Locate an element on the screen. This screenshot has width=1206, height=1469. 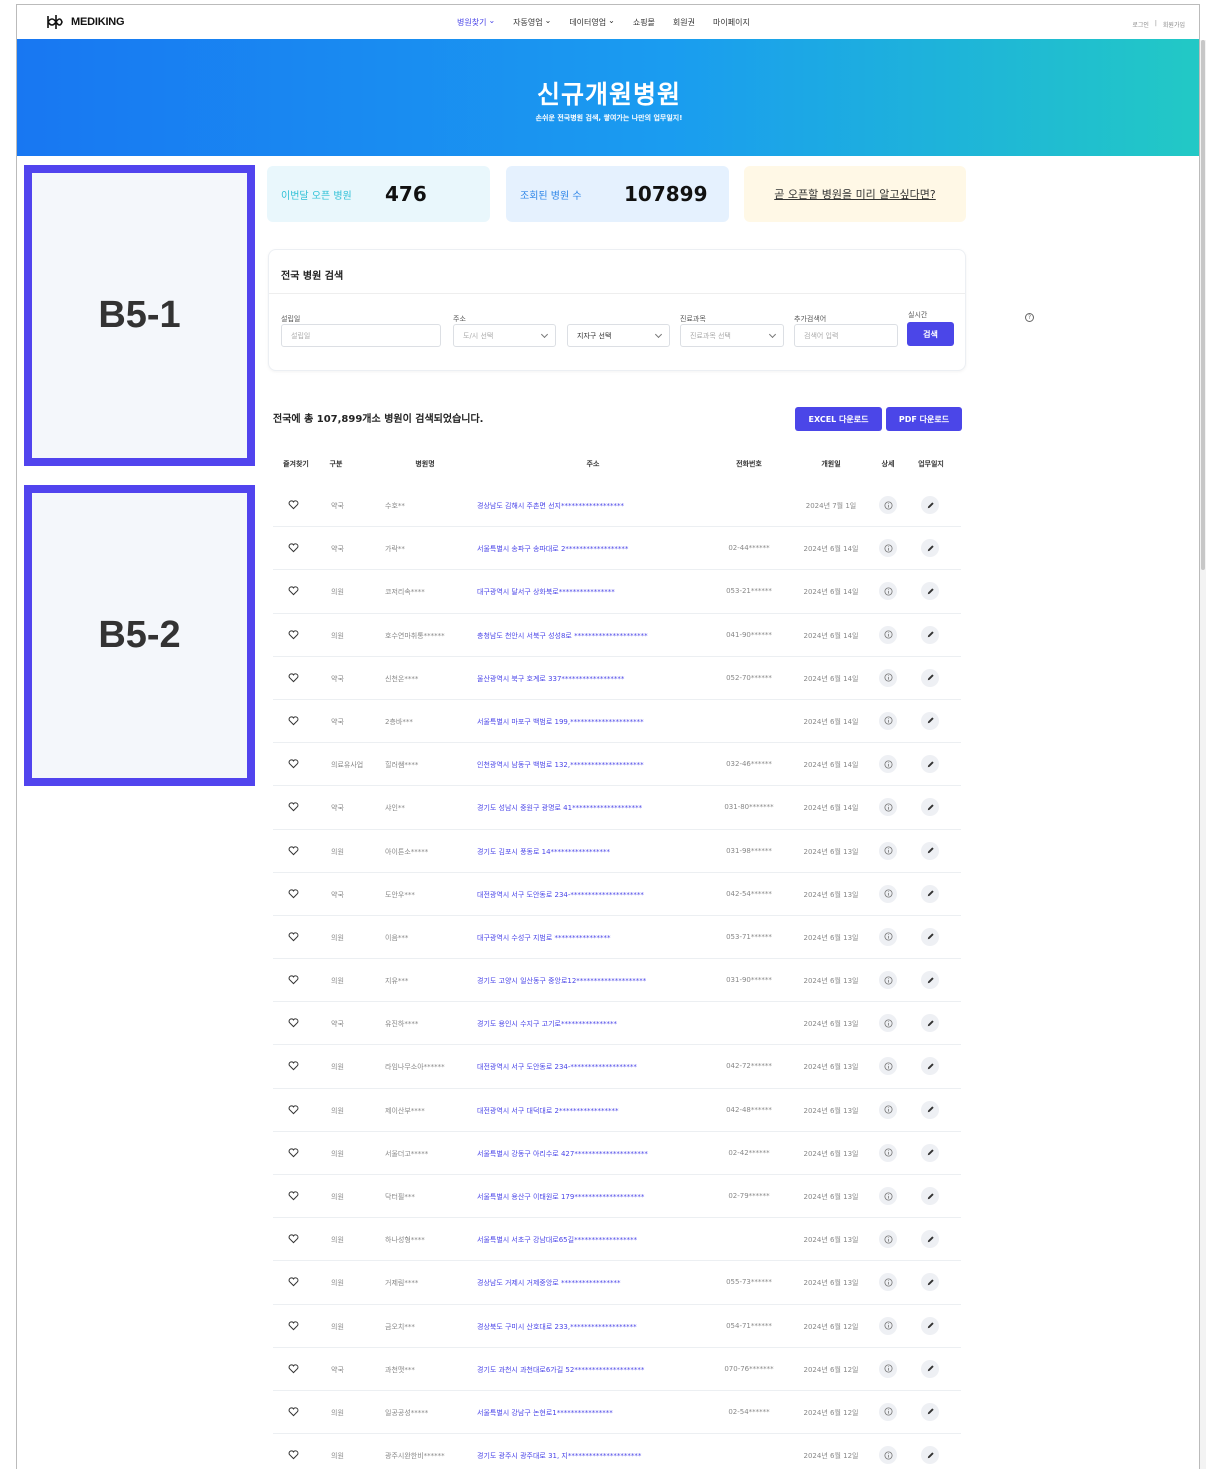
cell-address: 서울특별시 송파구 송파대로 2****************** is located at coordinates (552, 549).